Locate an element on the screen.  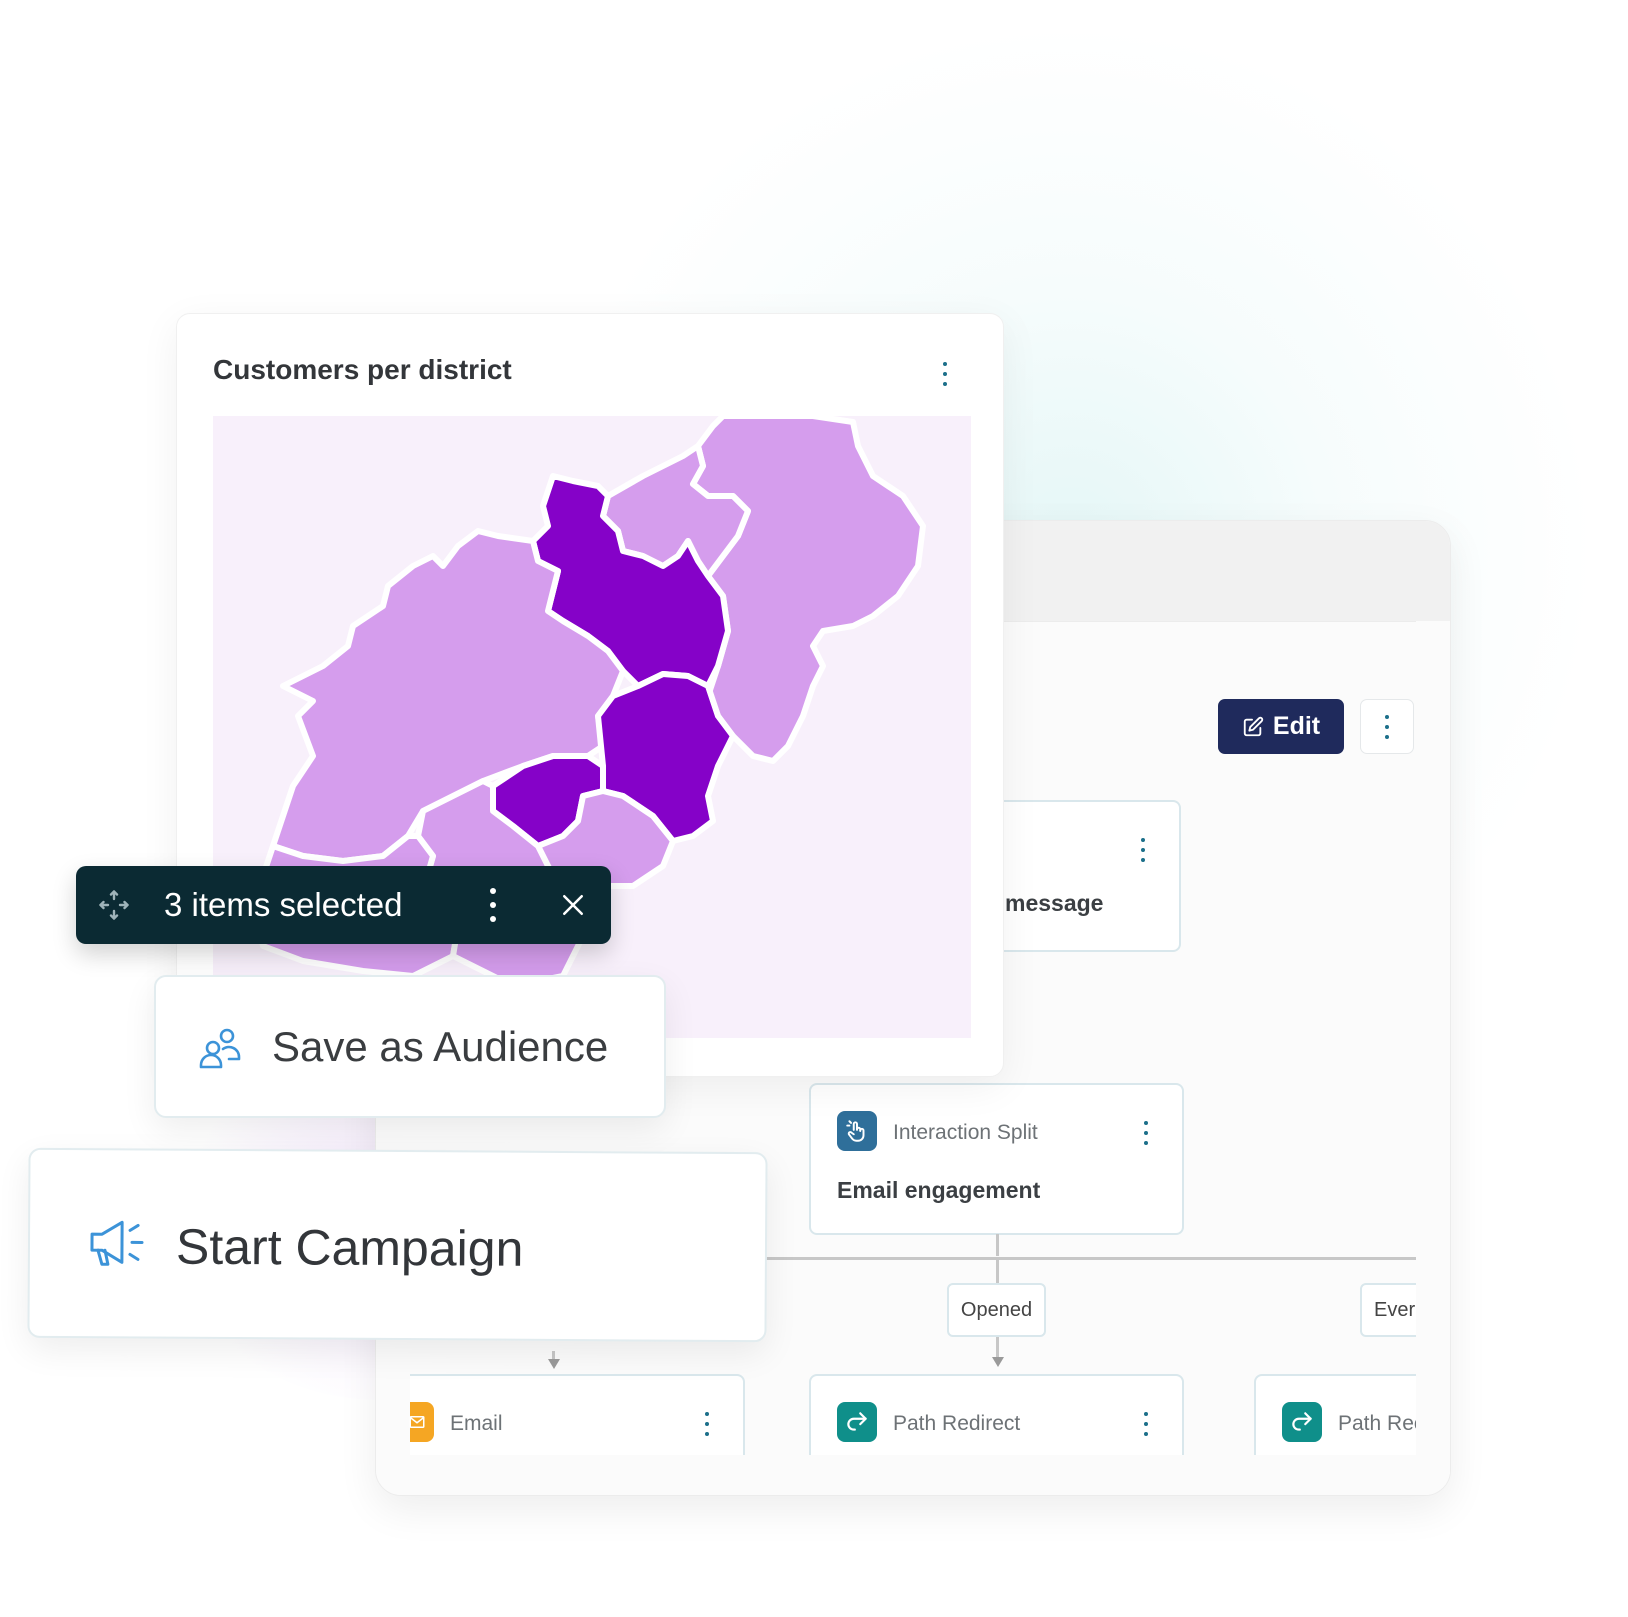
map-card-title: Customers per district is located at coordinates (362, 369).